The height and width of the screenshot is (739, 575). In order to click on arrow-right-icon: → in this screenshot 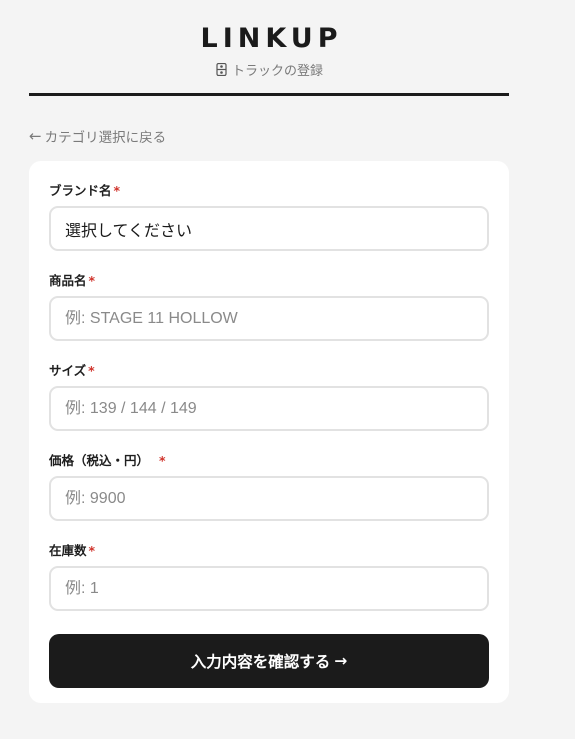, I will do `click(341, 661)`.